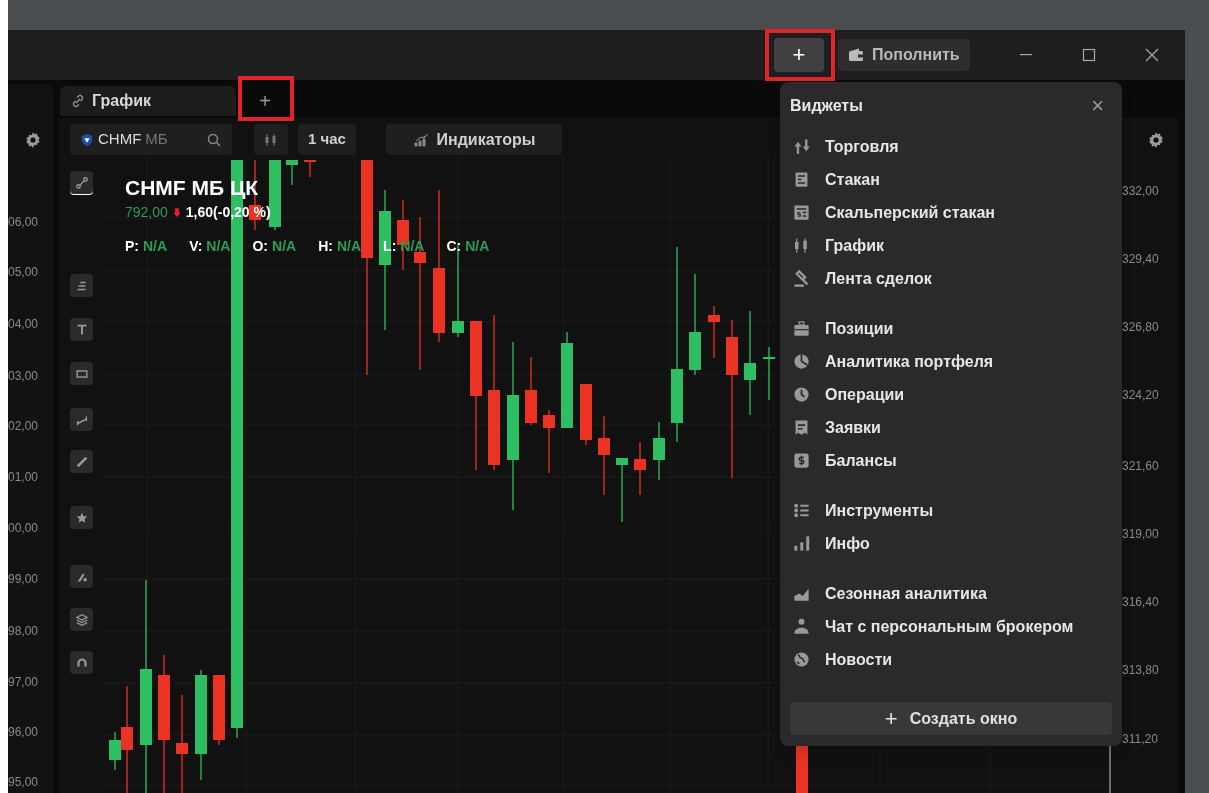  What do you see at coordinates (801, 361) in the screenshot?
I see `pie-chart-icon` at bounding box center [801, 361].